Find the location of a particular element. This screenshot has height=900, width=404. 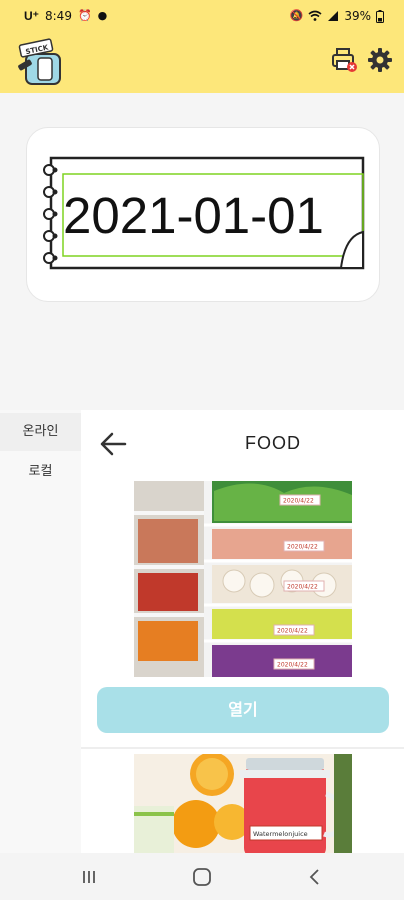

photo-tag-4: 2020/4/22 is located at coordinates (292, 631).